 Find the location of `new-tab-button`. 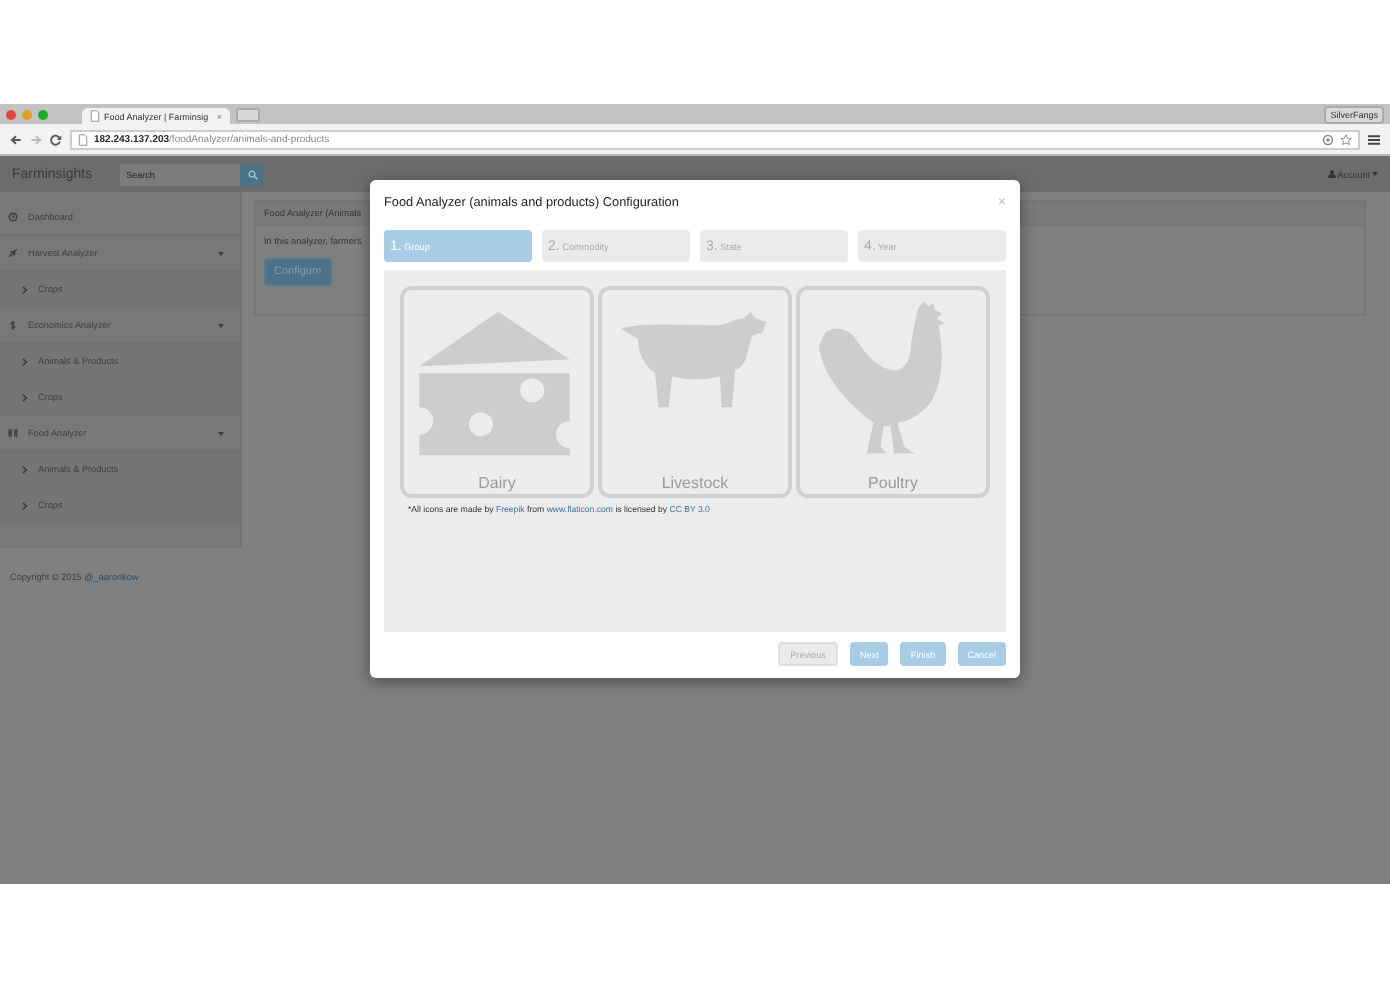

new-tab-button is located at coordinates (248, 115).